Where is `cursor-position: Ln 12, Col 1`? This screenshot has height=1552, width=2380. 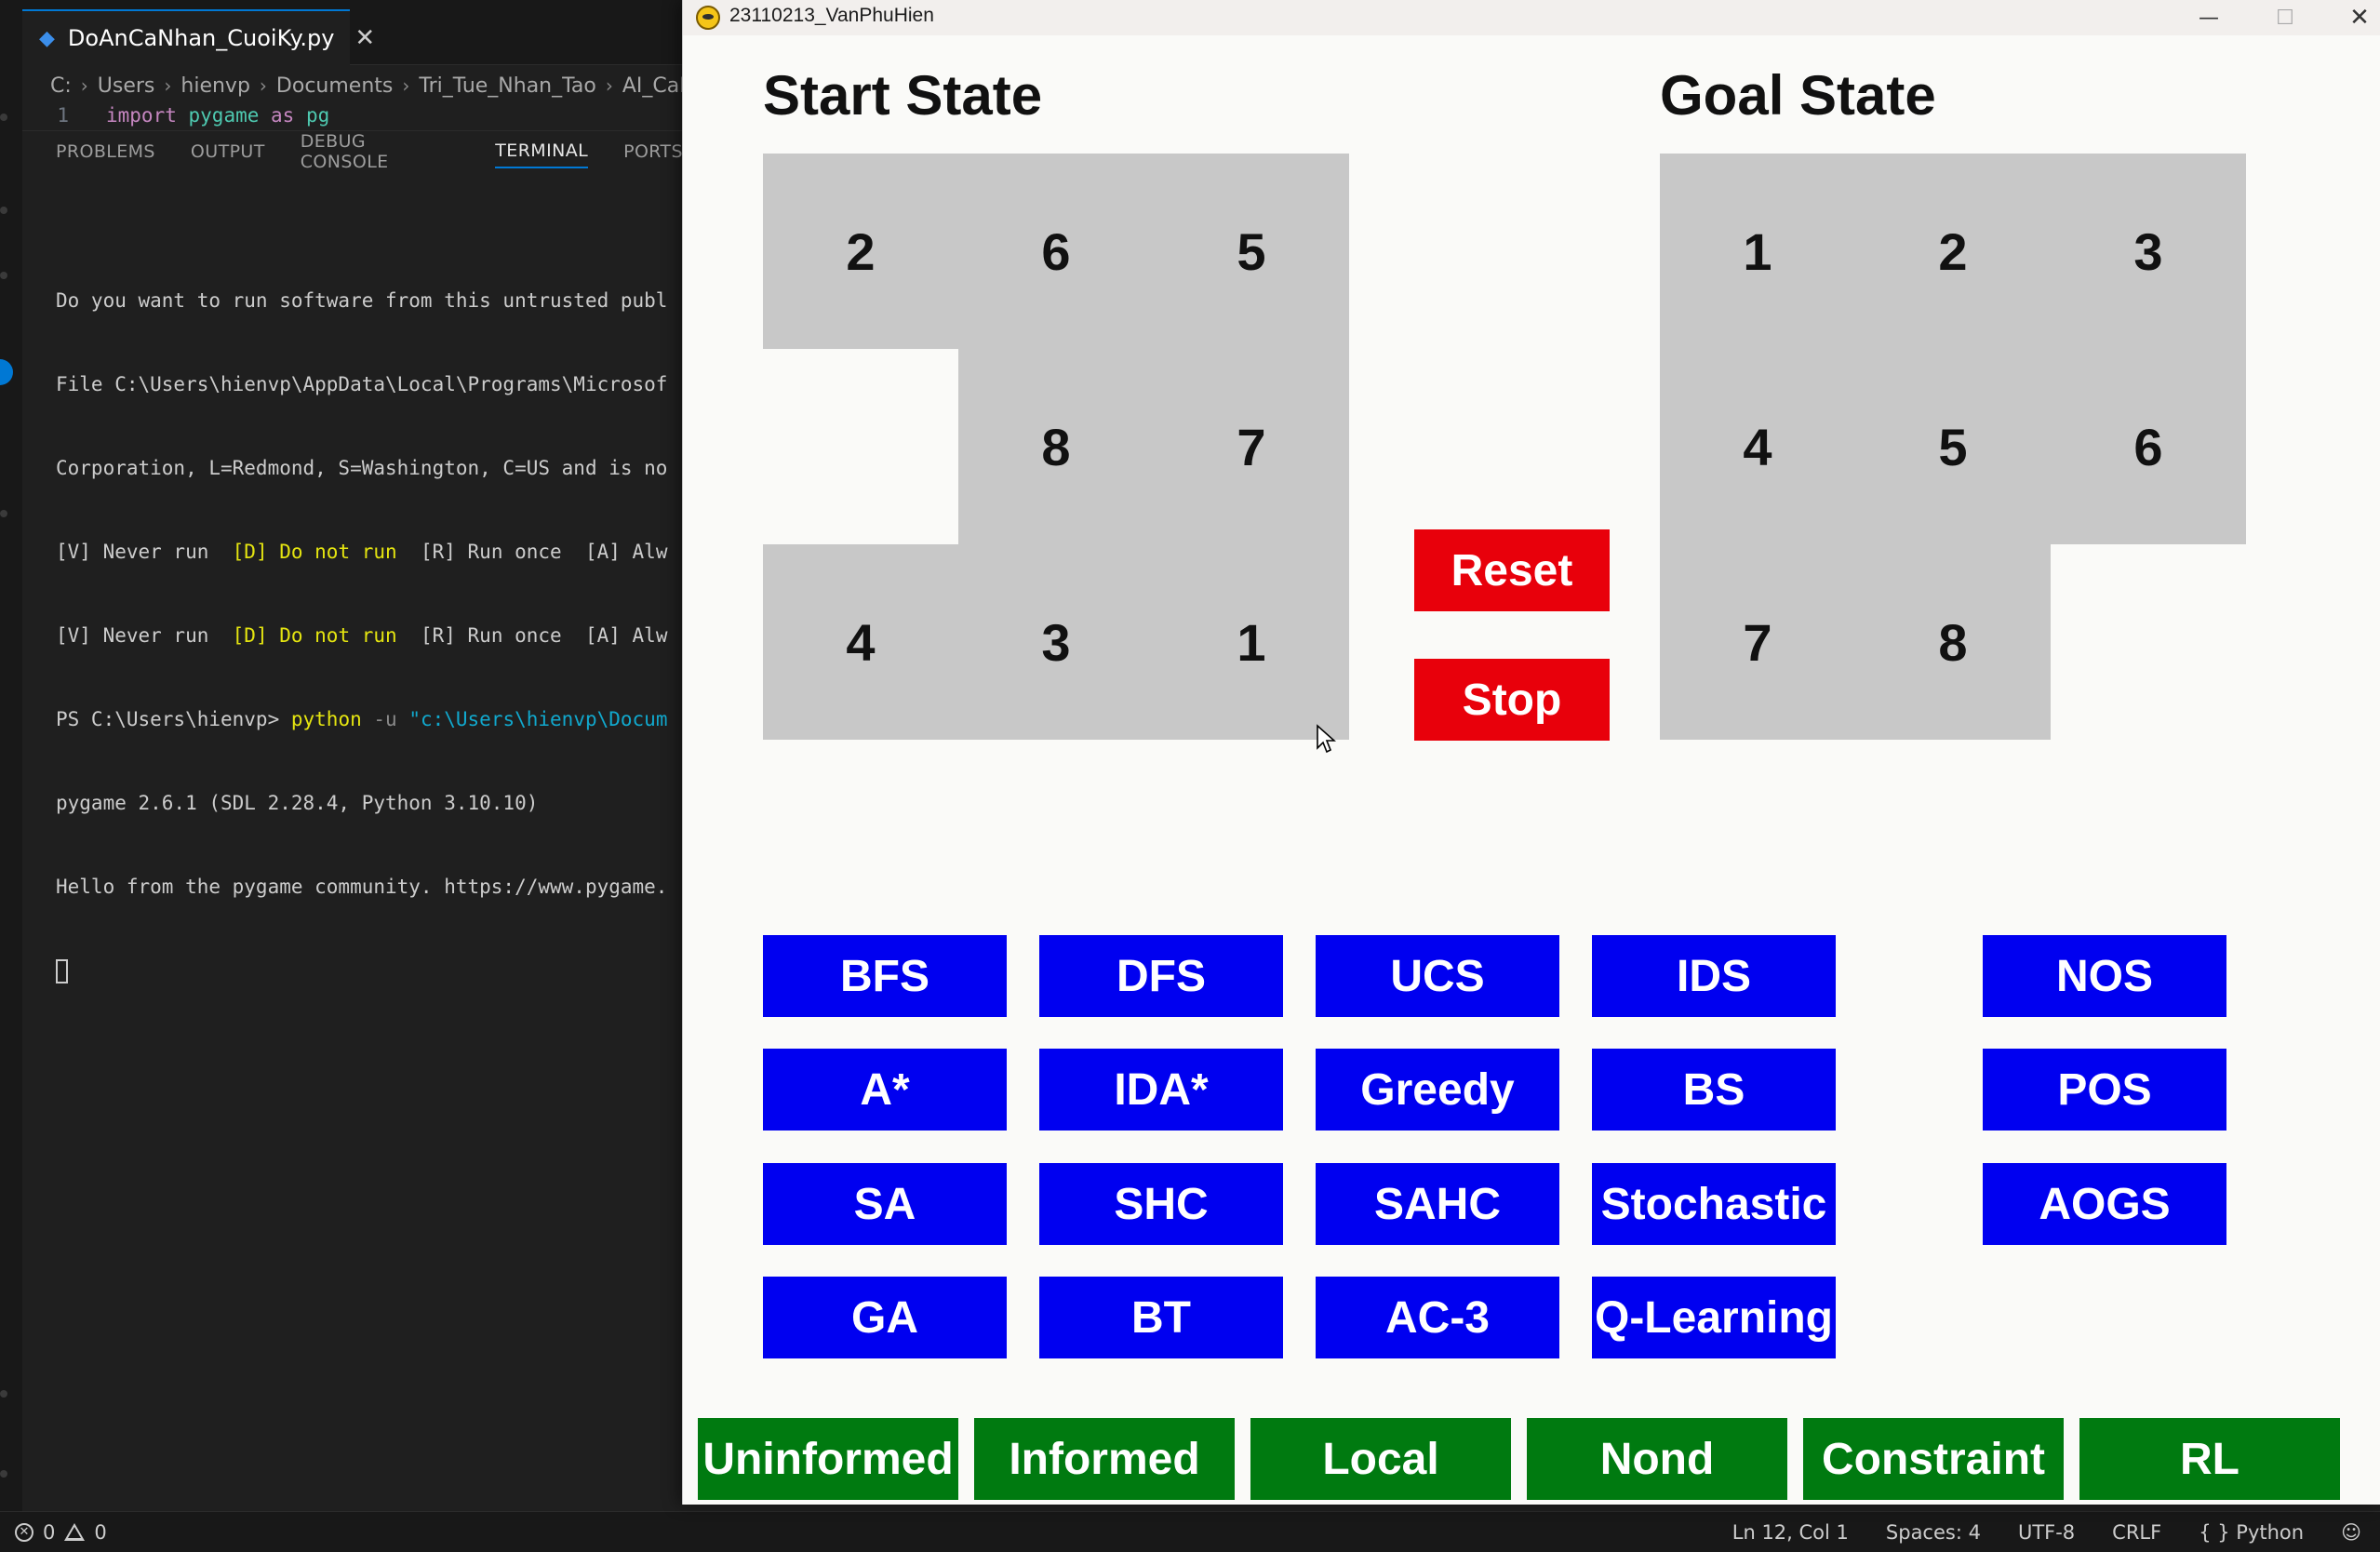
cursor-position: Ln 12, Col 1 is located at coordinates (1790, 1532).